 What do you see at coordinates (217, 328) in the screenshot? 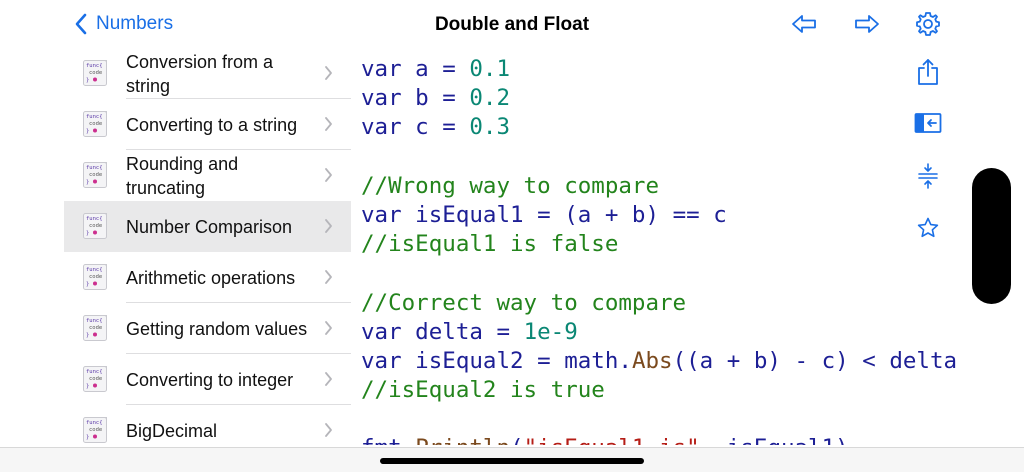
I see `sidebar-item-label: Getting random values` at bounding box center [217, 328].